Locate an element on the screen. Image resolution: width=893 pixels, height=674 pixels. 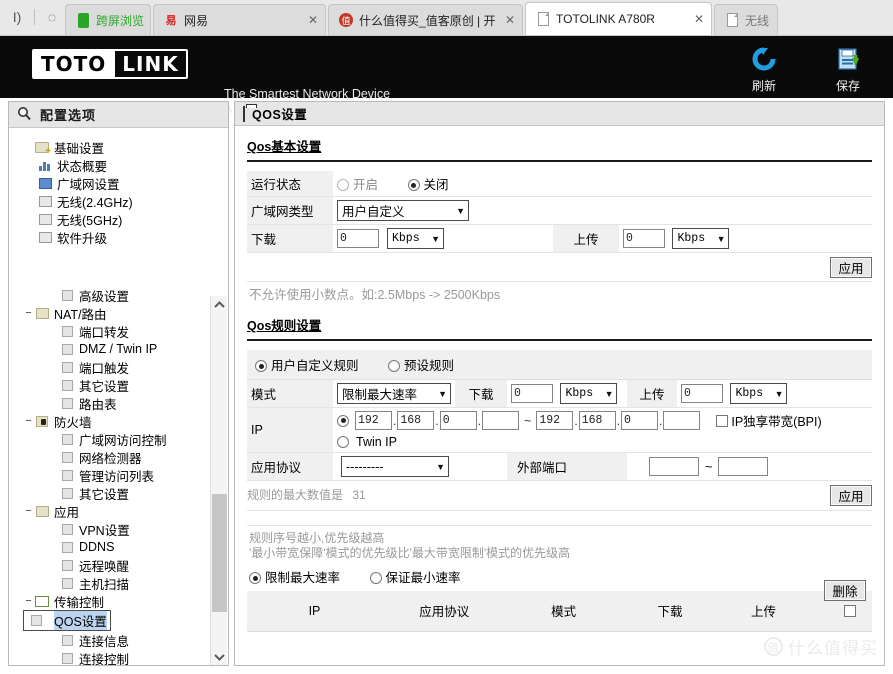
radio-ip-range is located at coordinates (343, 420).